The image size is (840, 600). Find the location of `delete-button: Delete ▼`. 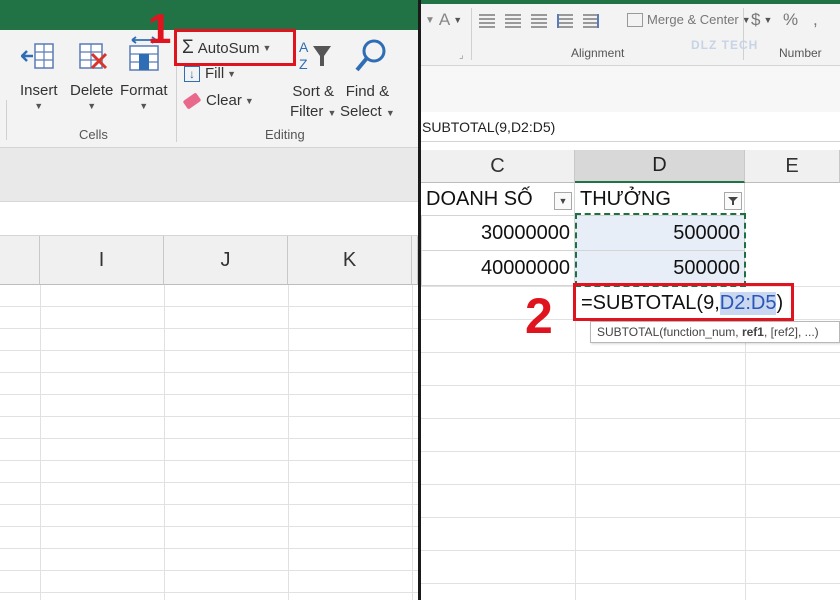

delete-button: Delete ▼ is located at coordinates (91, 73).